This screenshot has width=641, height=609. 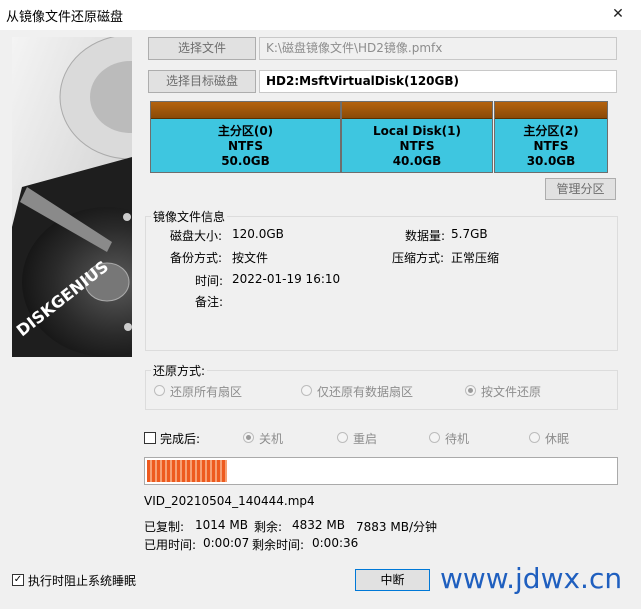 I want to click on restore-all-label: 还原所有扇区, so click(x=206, y=391).